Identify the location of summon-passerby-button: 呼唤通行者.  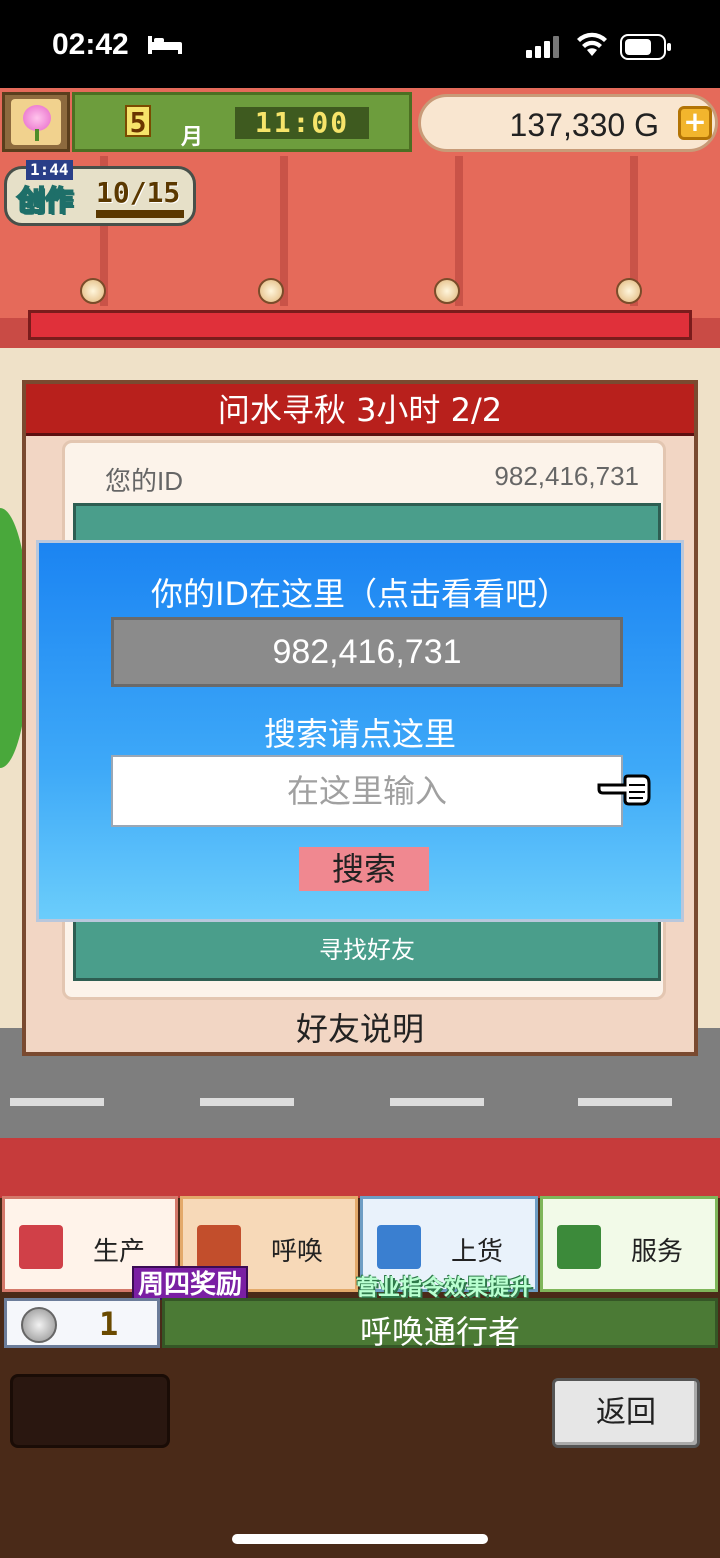
(440, 1324).